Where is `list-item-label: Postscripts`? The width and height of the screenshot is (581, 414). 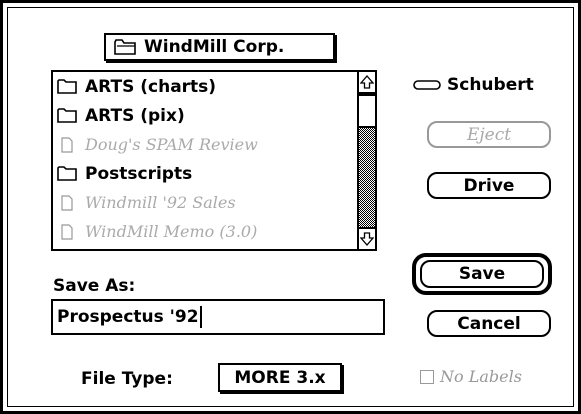
list-item-label: Postscripts is located at coordinates (139, 173).